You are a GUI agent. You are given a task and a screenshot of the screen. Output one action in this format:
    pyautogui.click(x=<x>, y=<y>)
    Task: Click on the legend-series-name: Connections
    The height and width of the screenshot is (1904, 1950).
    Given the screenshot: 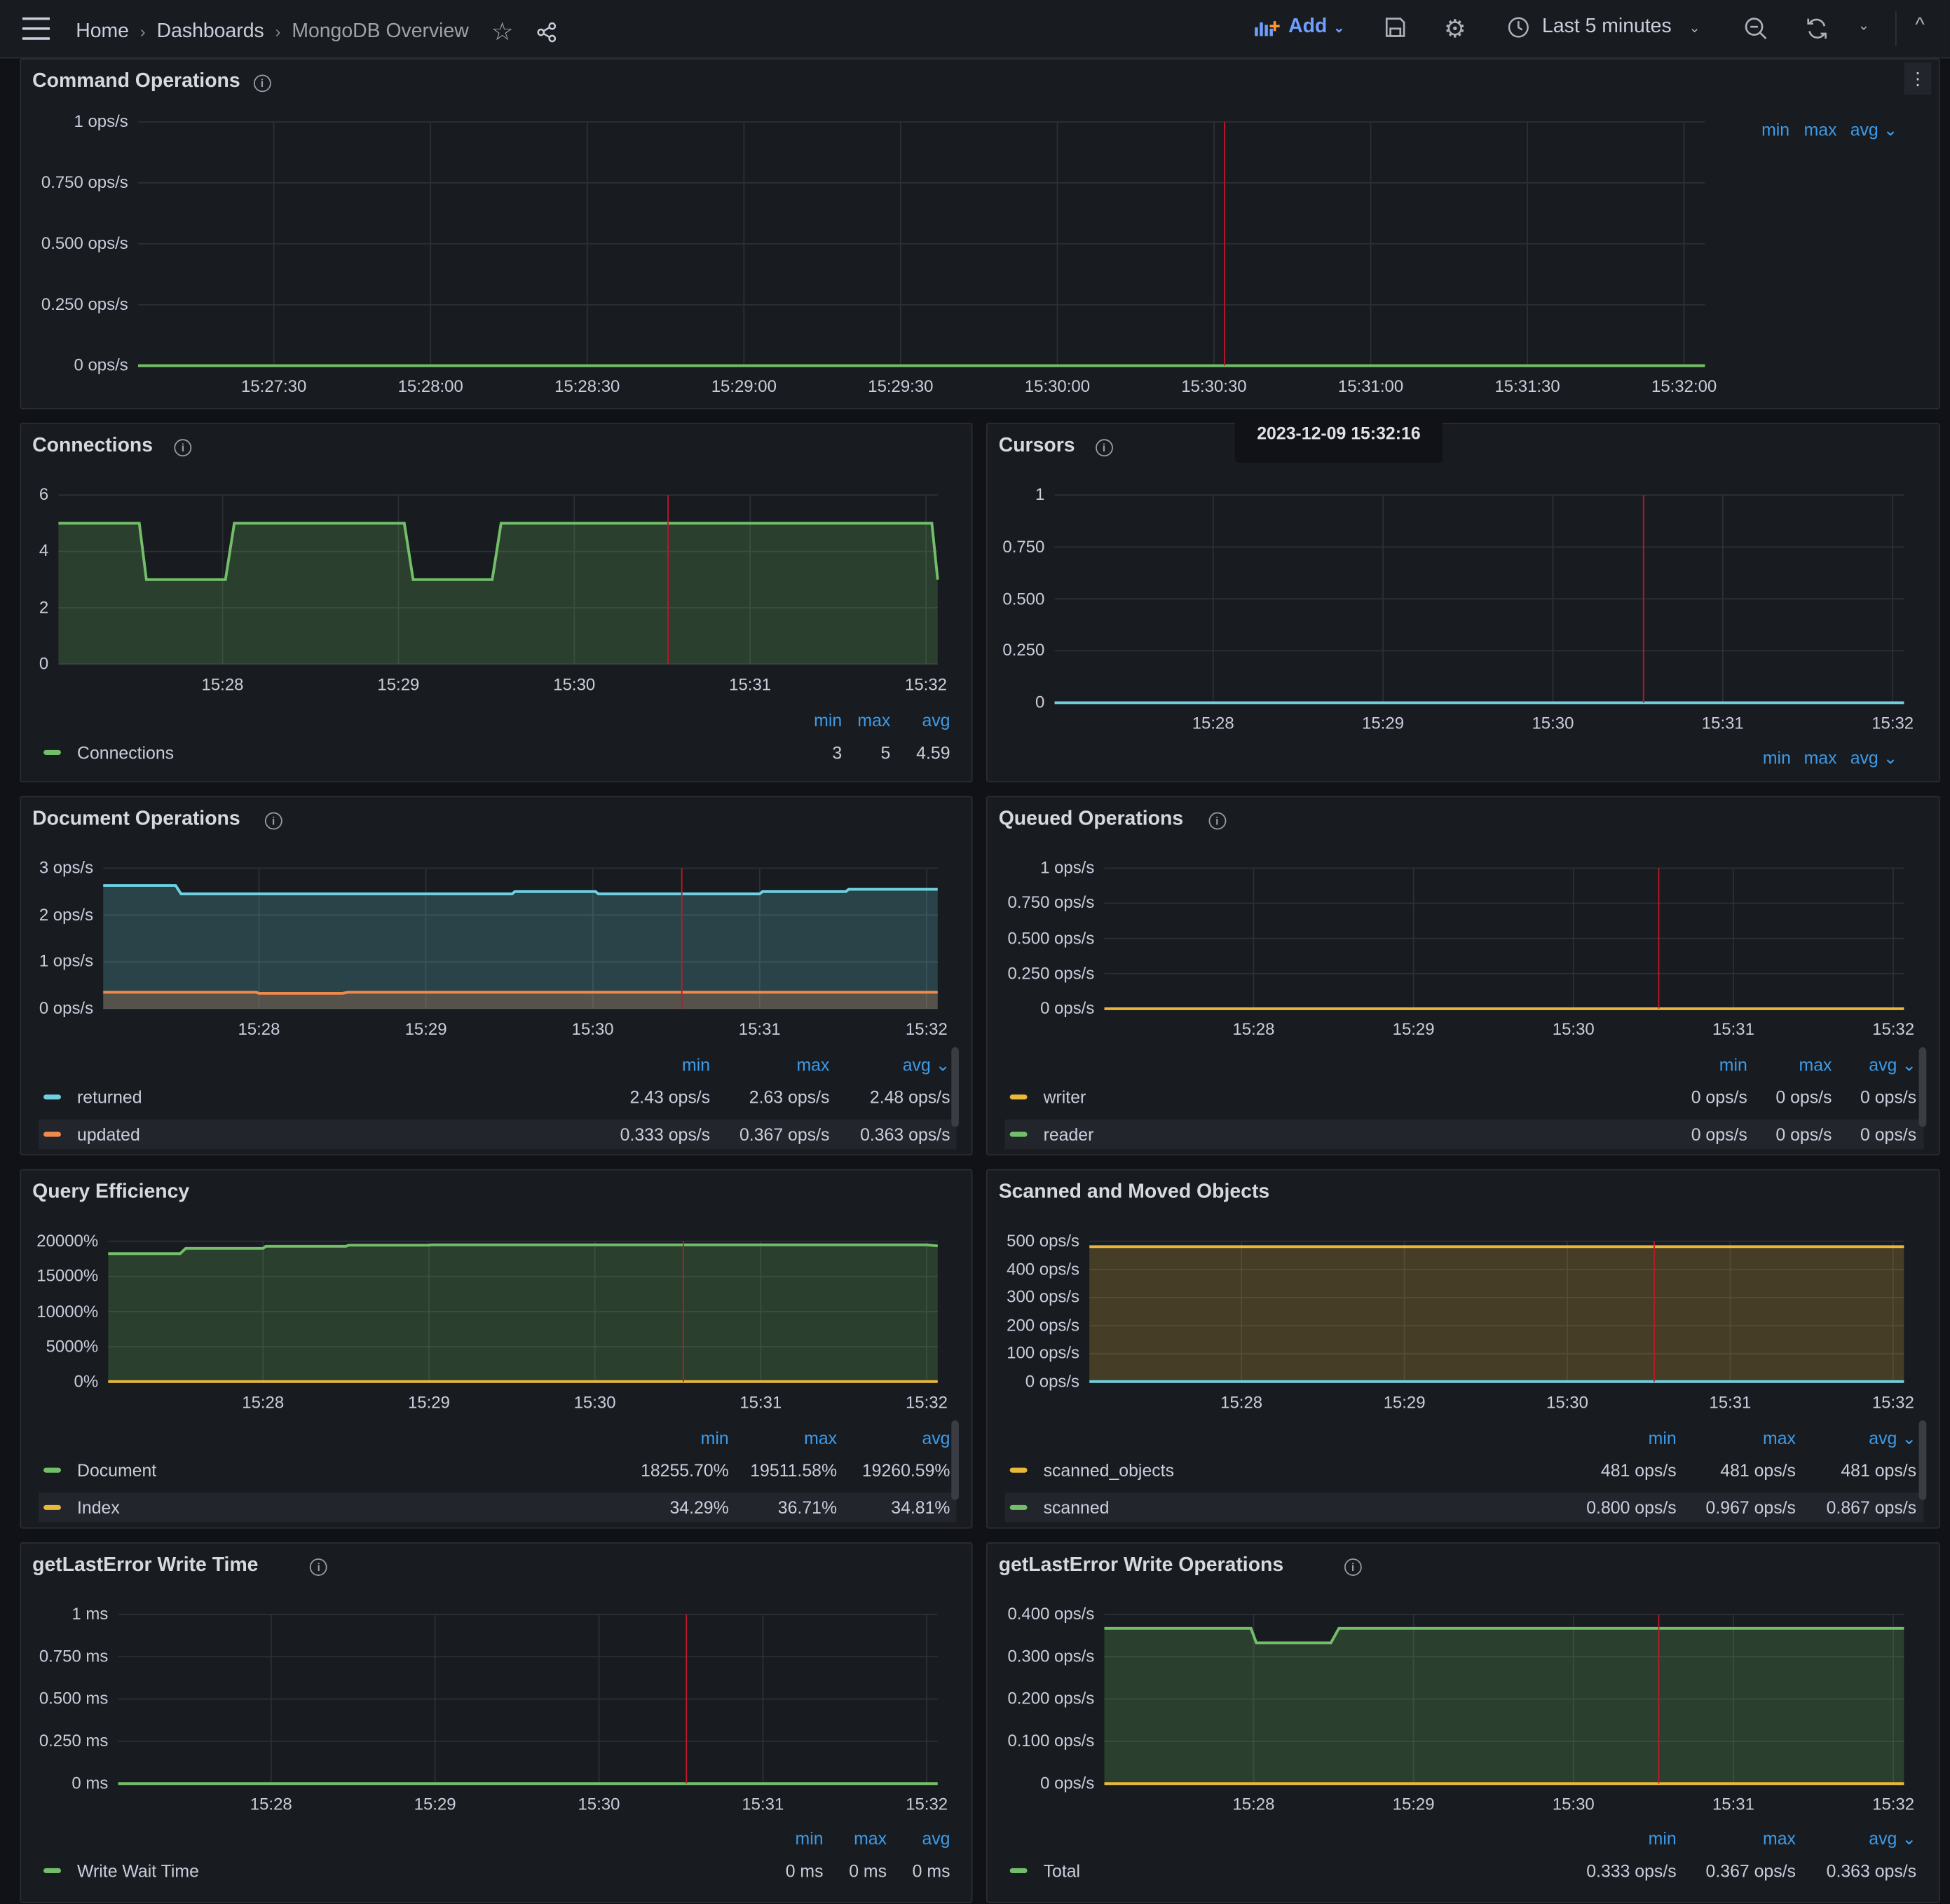 What is the action you would take?
    pyautogui.click(x=125, y=752)
    